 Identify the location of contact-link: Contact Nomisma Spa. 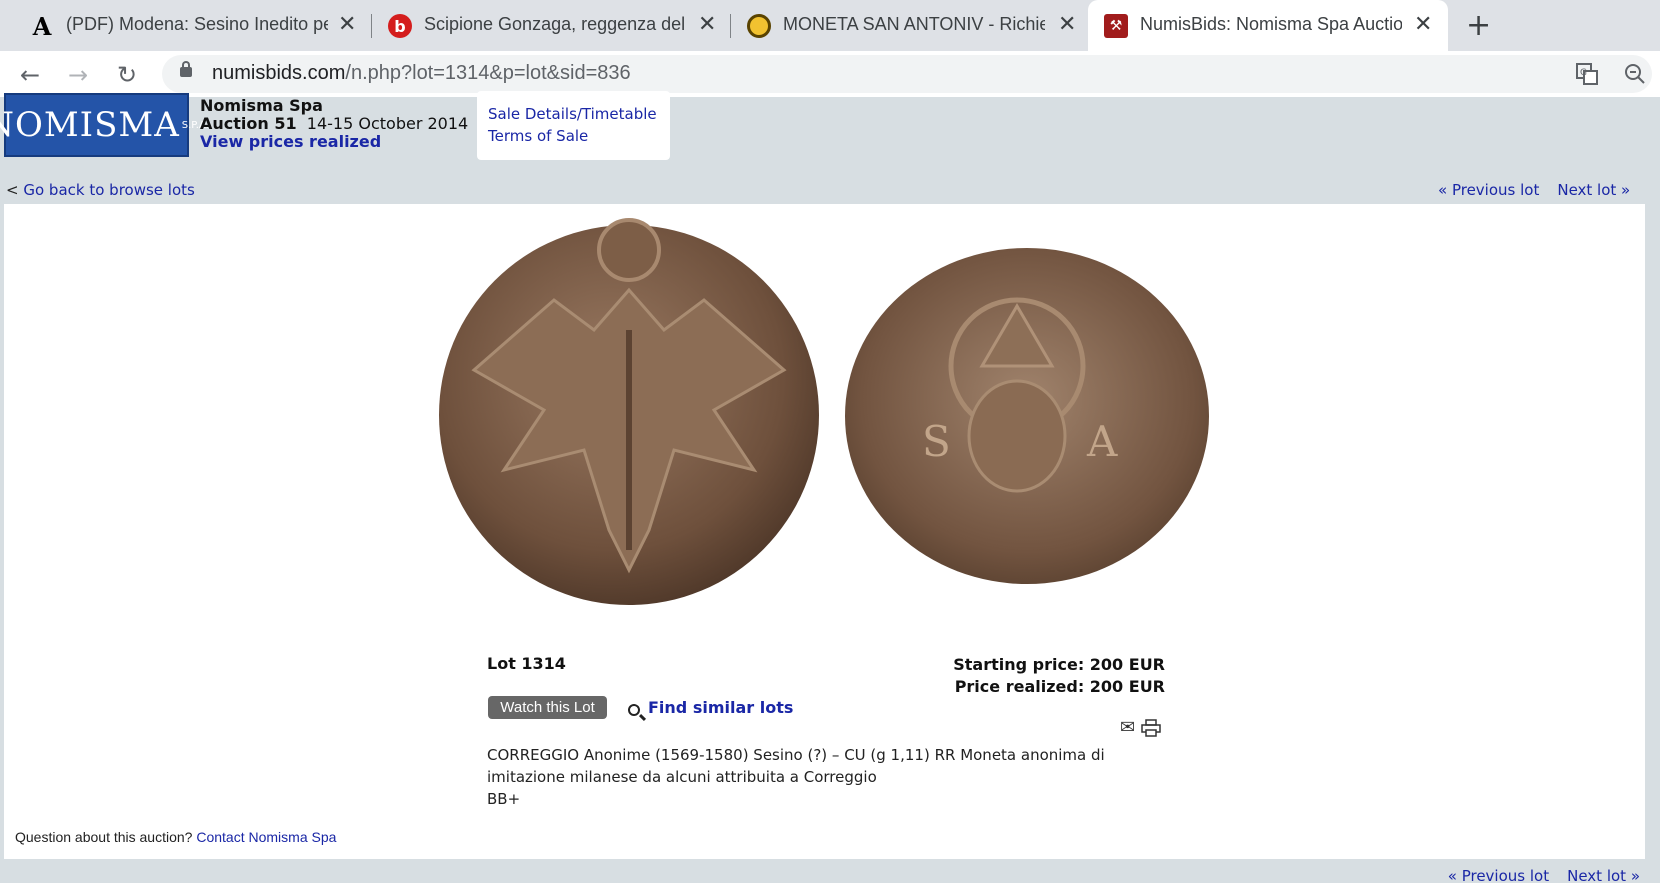
(266, 837).